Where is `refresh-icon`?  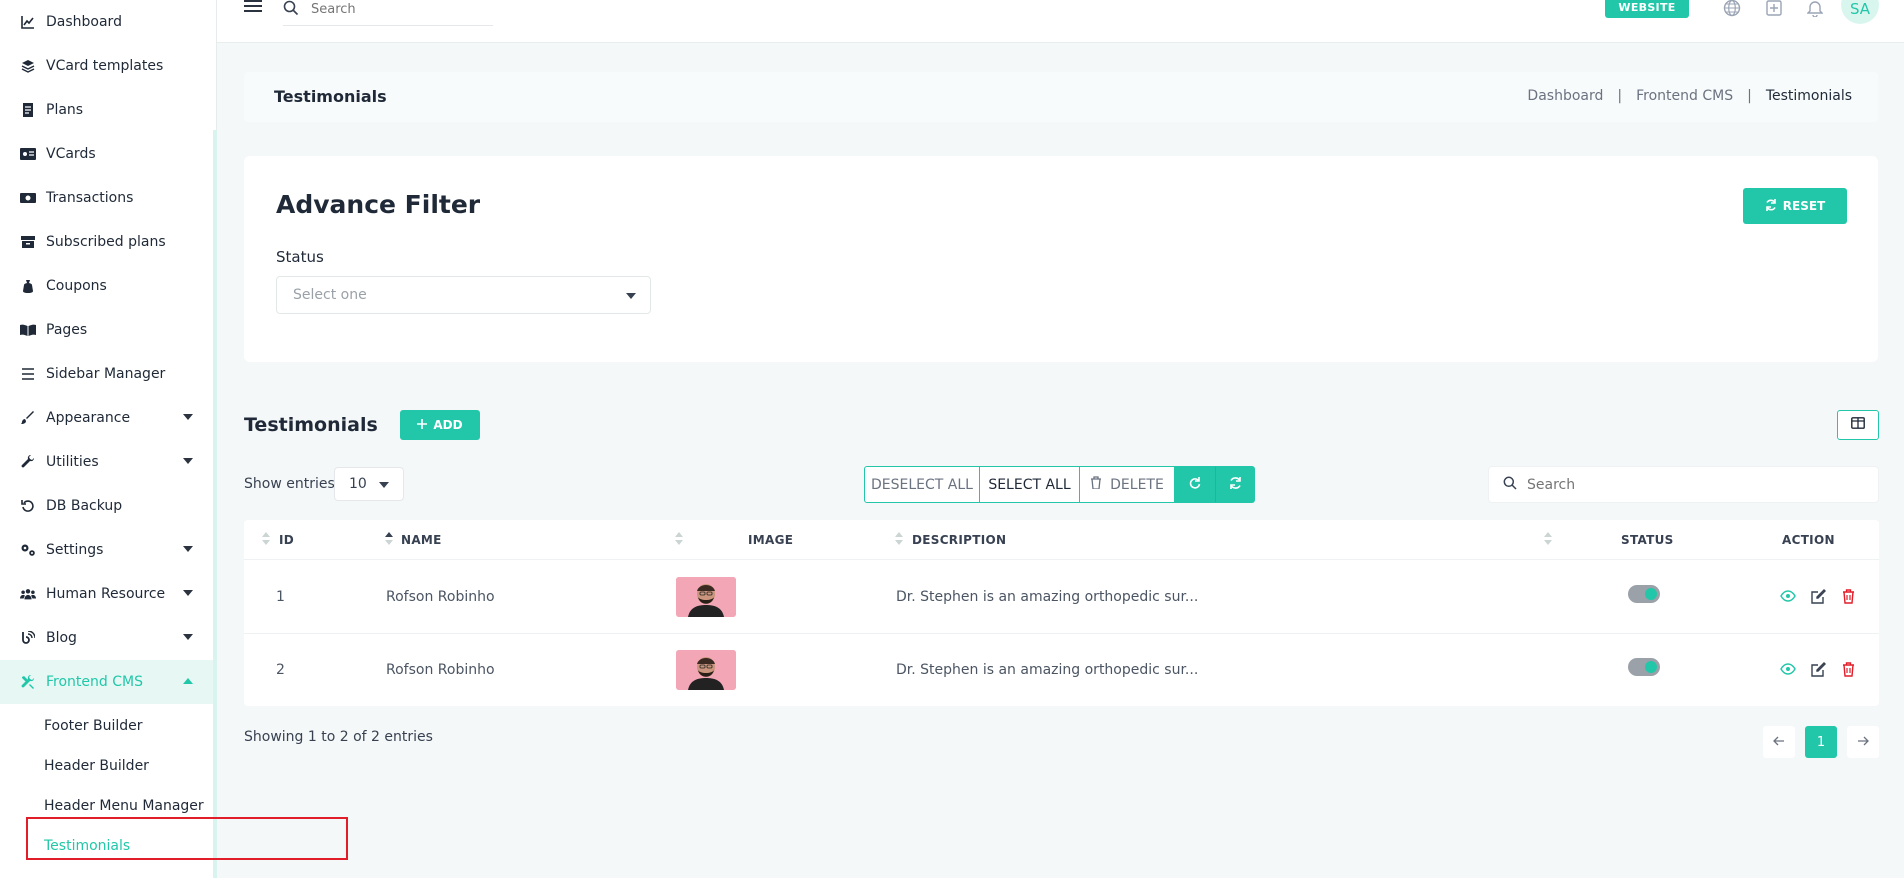 refresh-icon is located at coordinates (1771, 206).